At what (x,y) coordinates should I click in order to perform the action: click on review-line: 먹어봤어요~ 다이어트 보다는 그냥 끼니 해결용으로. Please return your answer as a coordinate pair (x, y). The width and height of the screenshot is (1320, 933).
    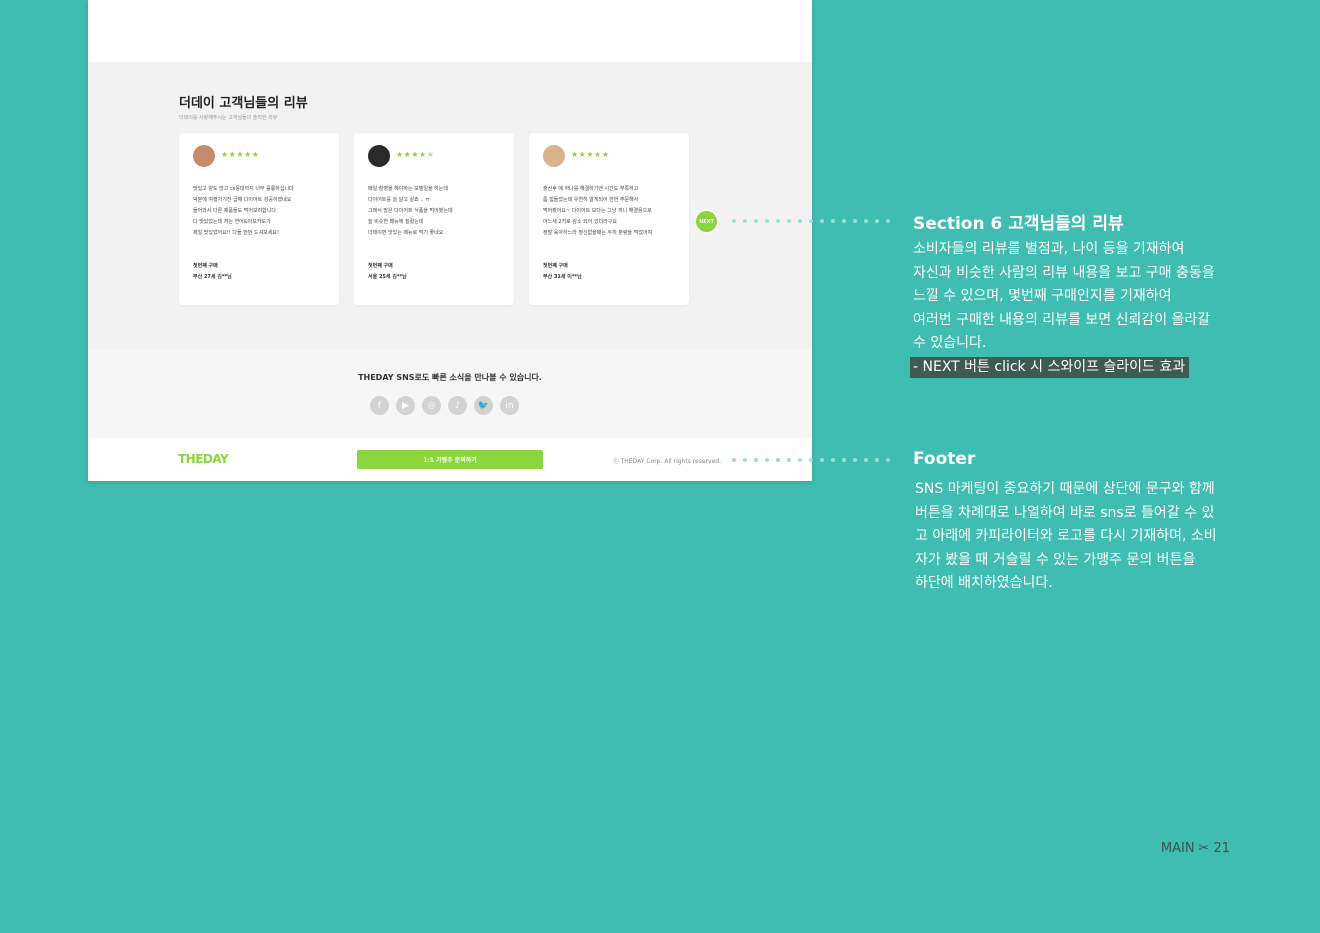
    Looking at the image, I should click on (597, 211).